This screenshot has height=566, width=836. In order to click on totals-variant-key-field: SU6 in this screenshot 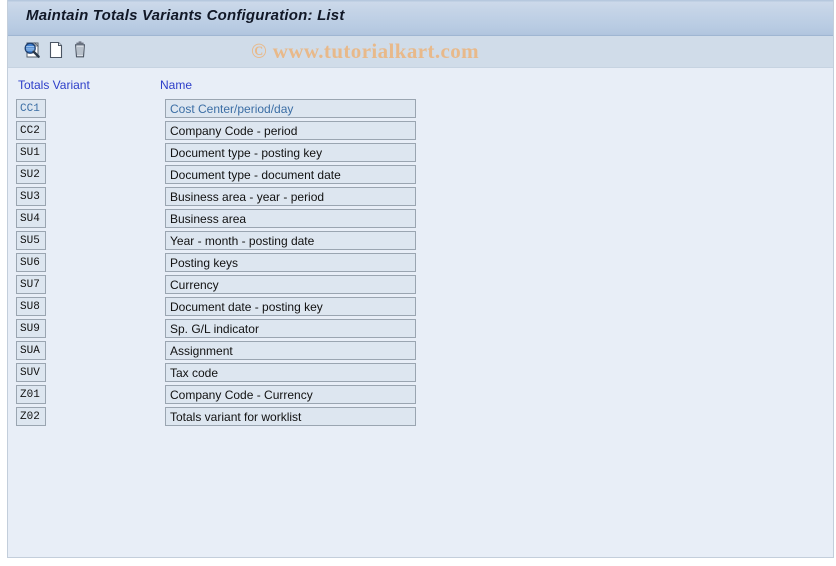, I will do `click(31, 262)`.